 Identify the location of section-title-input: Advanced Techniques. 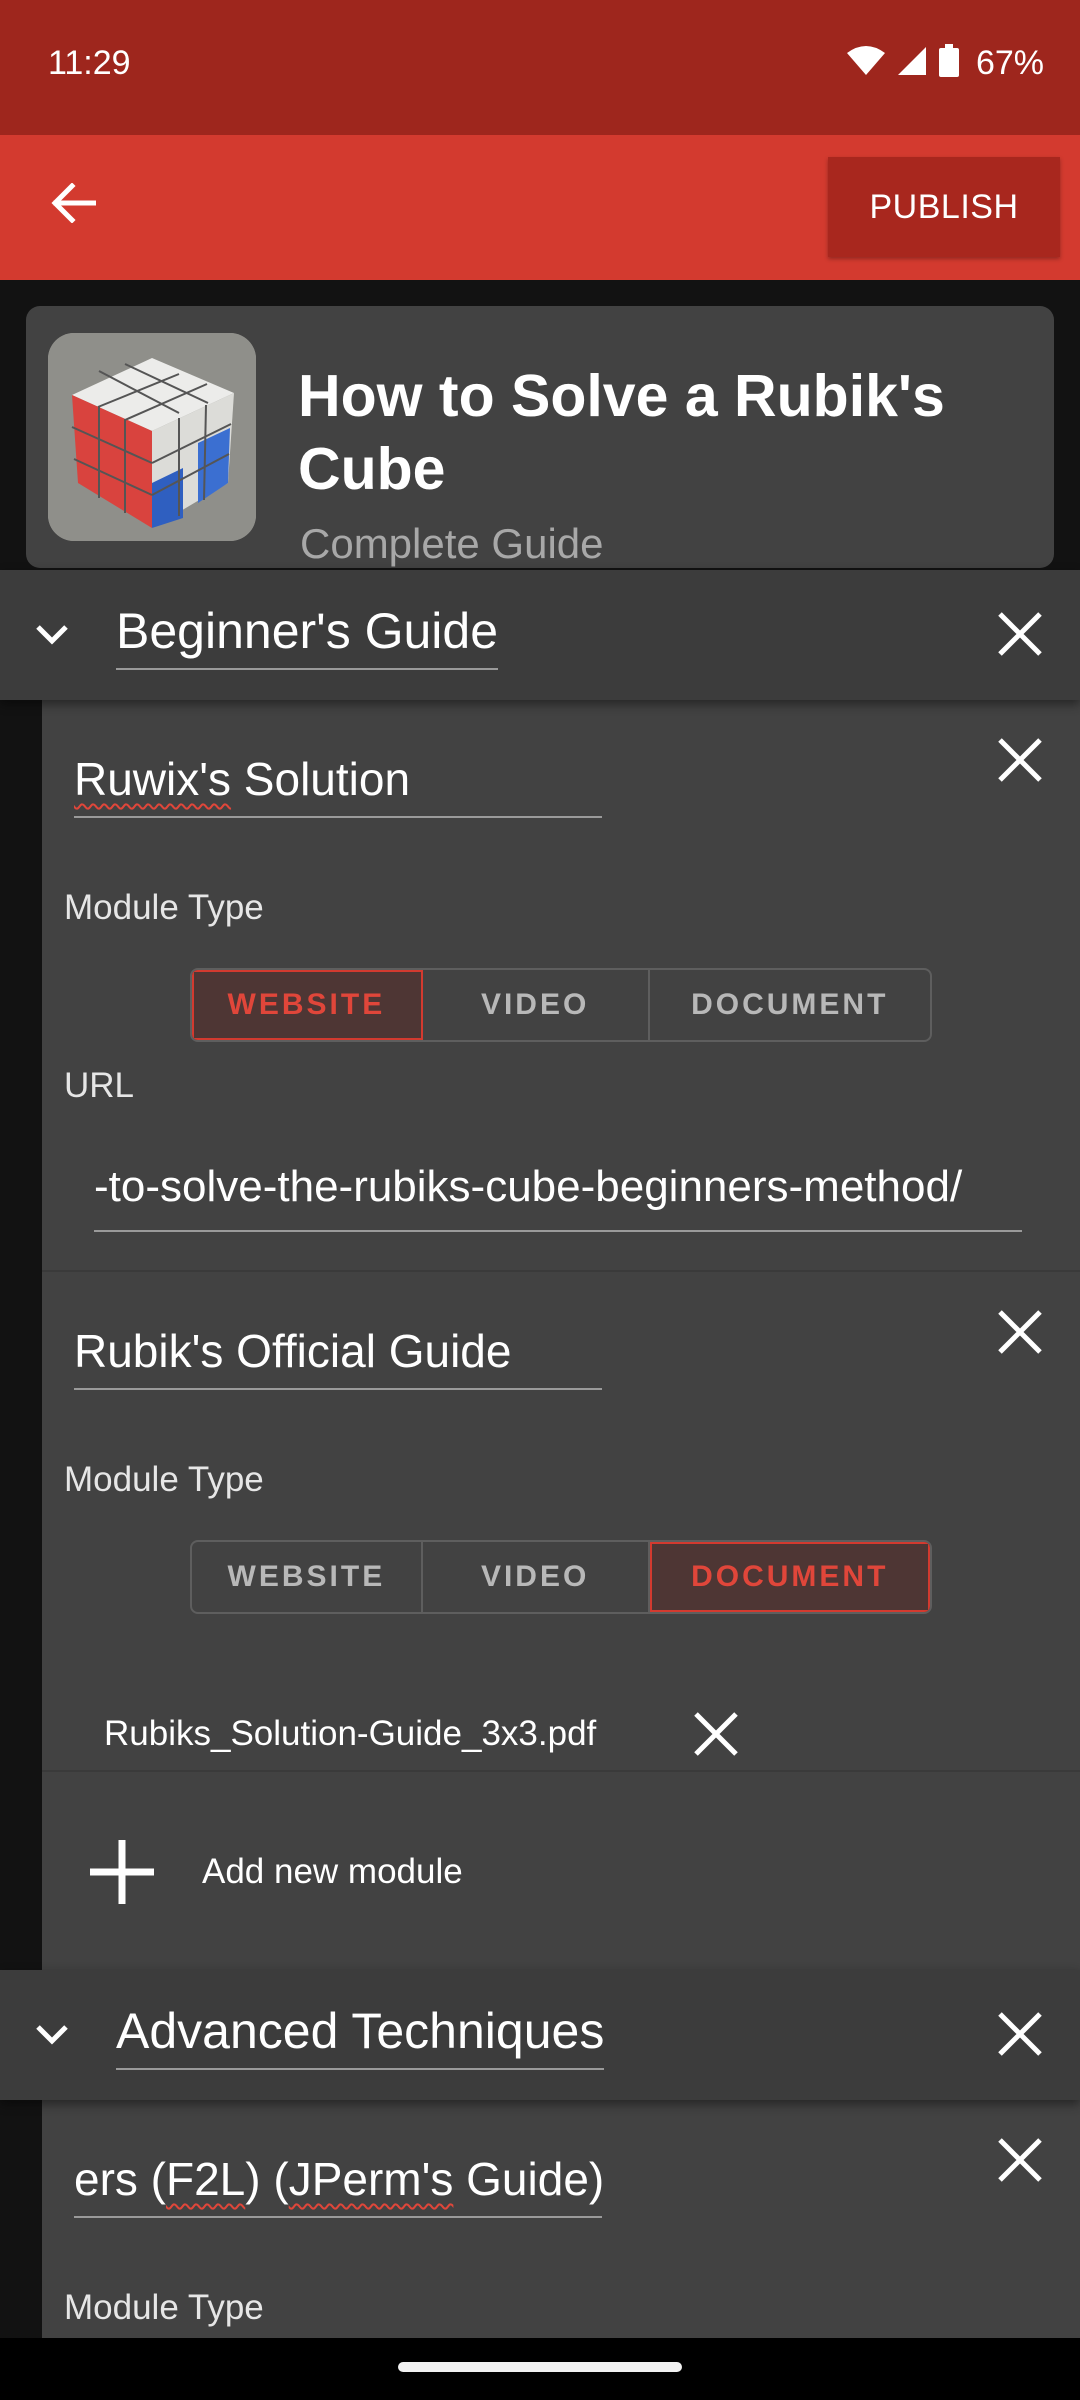
(360, 2036).